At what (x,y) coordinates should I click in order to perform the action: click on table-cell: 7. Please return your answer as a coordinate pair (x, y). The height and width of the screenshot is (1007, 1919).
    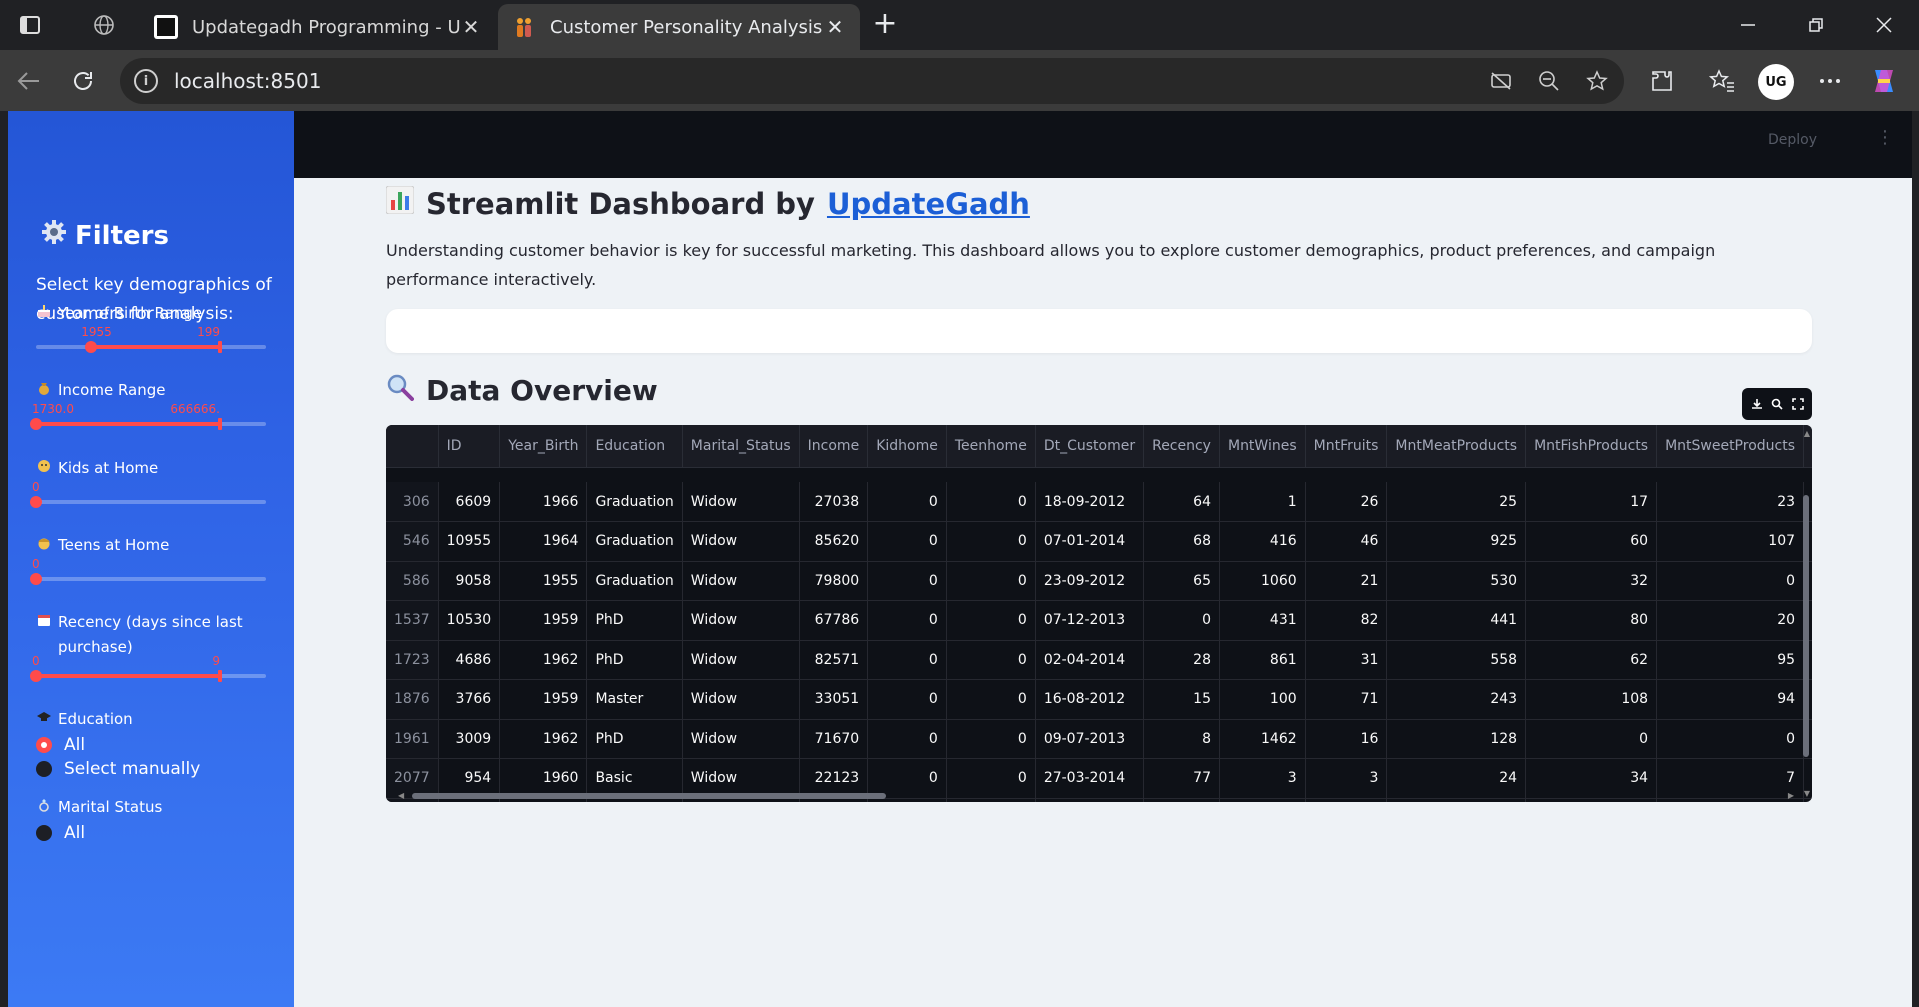
    Looking at the image, I should click on (1730, 778).